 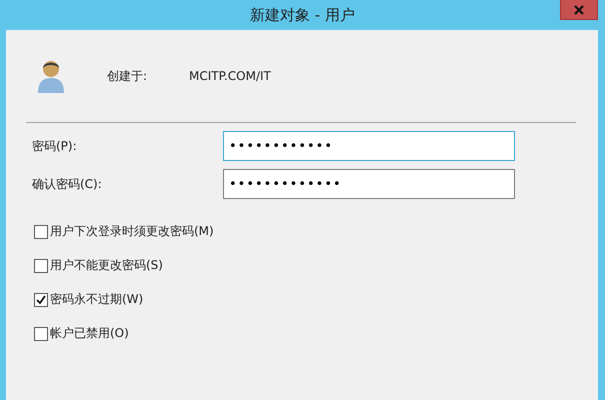 I want to click on close-icon, so click(x=579, y=9).